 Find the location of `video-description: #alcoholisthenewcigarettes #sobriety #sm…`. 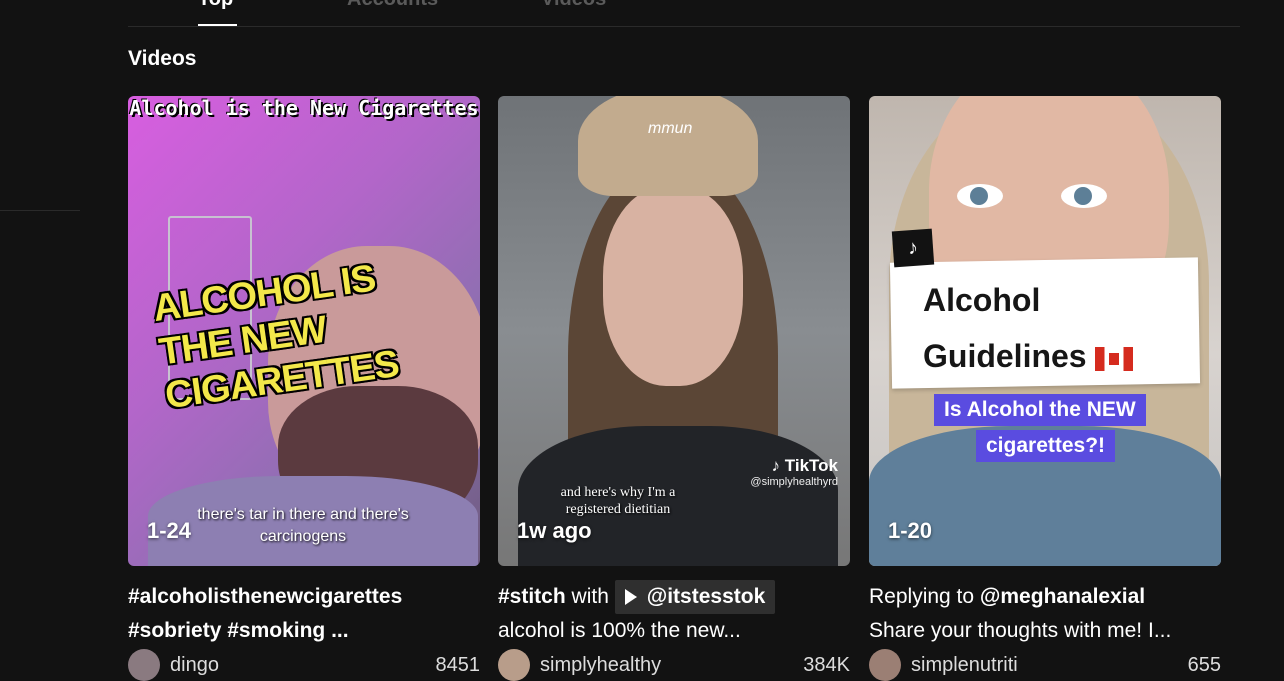

video-description: #alcoholisthenewcigarettes #sobriety #sm… is located at coordinates (304, 614).